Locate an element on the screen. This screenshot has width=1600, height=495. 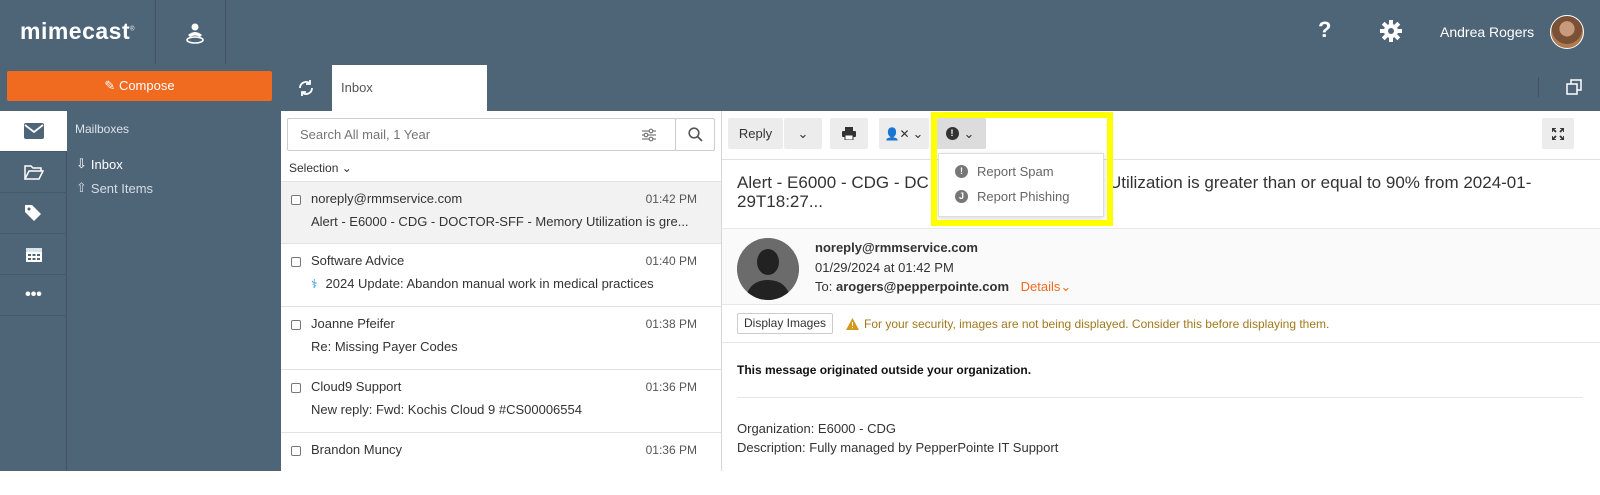
selection-dropdown: Selection ⌄ is located at coordinates (320, 168).